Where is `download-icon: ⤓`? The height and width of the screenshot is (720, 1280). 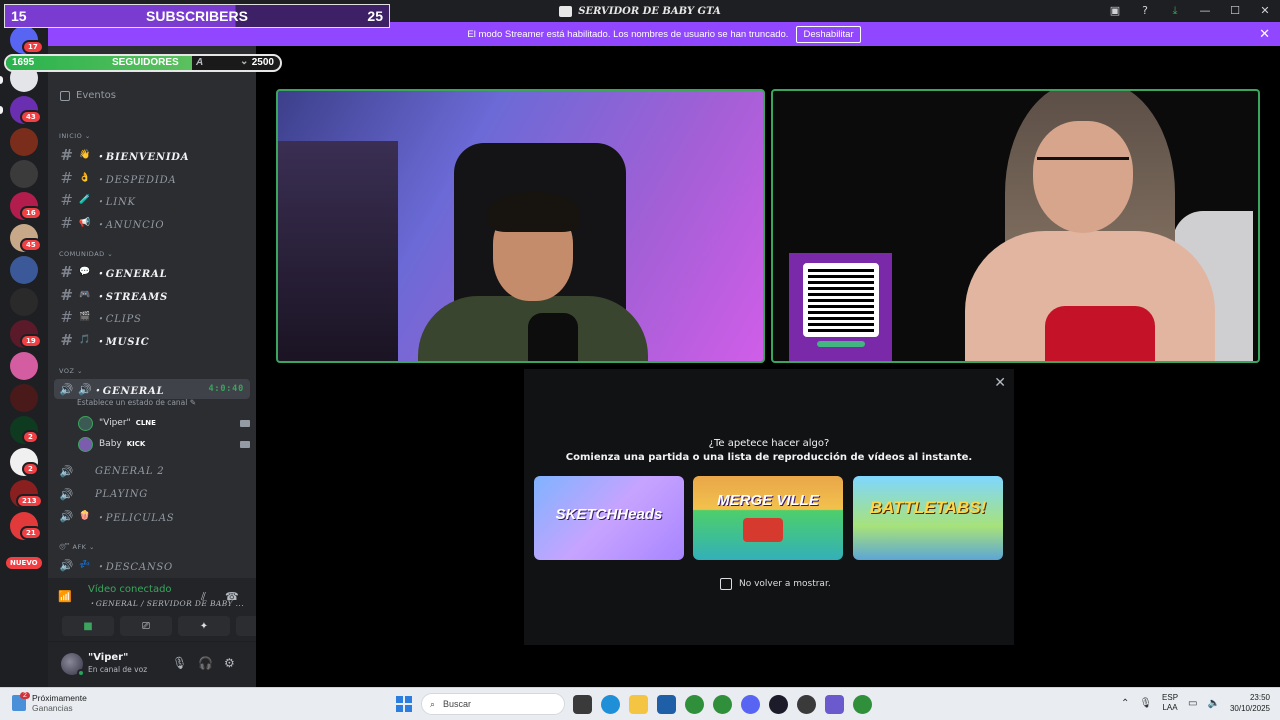
download-icon: ⤓ is located at coordinates (1175, 11).